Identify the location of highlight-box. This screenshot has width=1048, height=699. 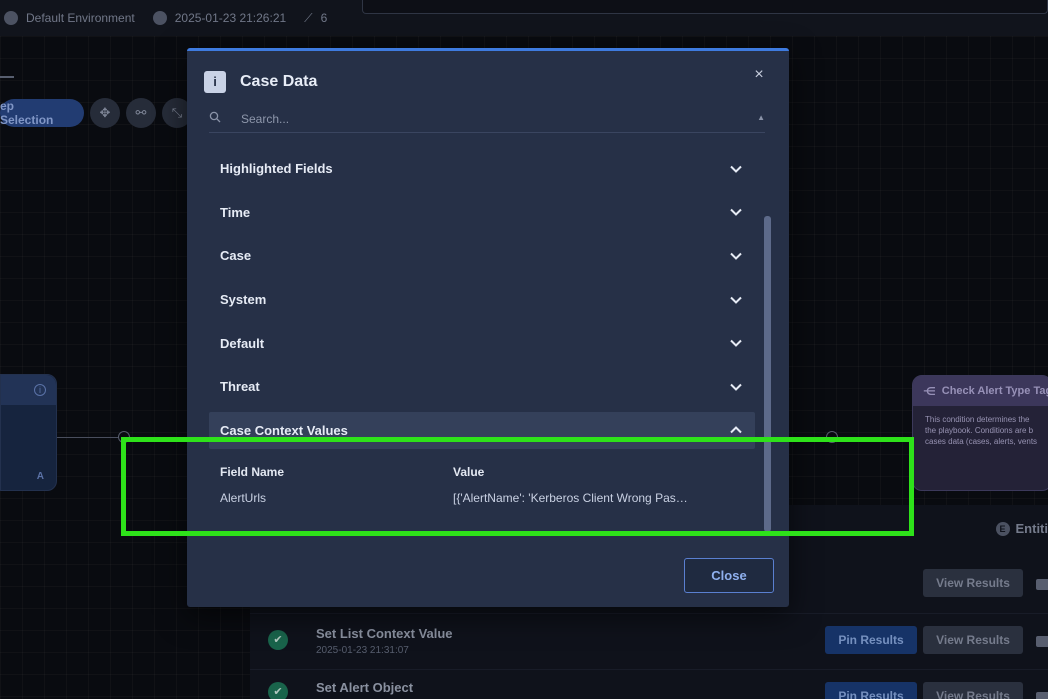
(517, 486).